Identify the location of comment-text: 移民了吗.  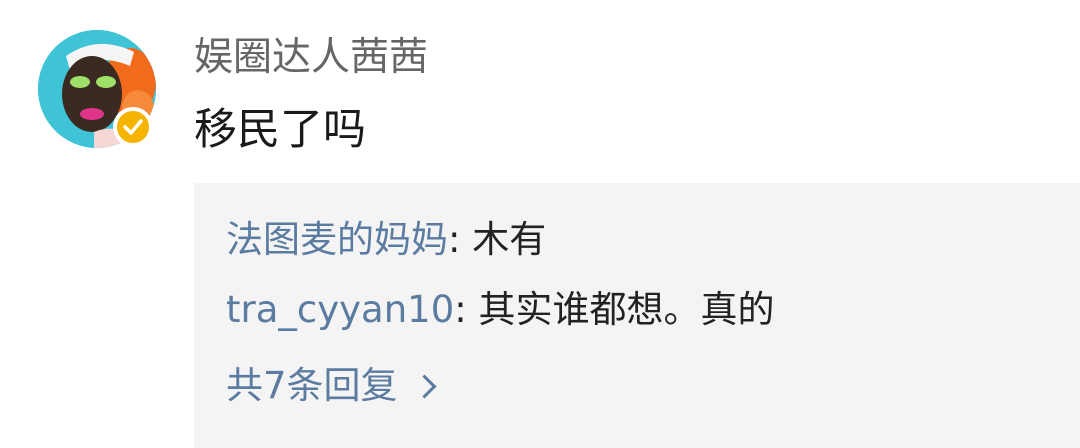
(280, 130).